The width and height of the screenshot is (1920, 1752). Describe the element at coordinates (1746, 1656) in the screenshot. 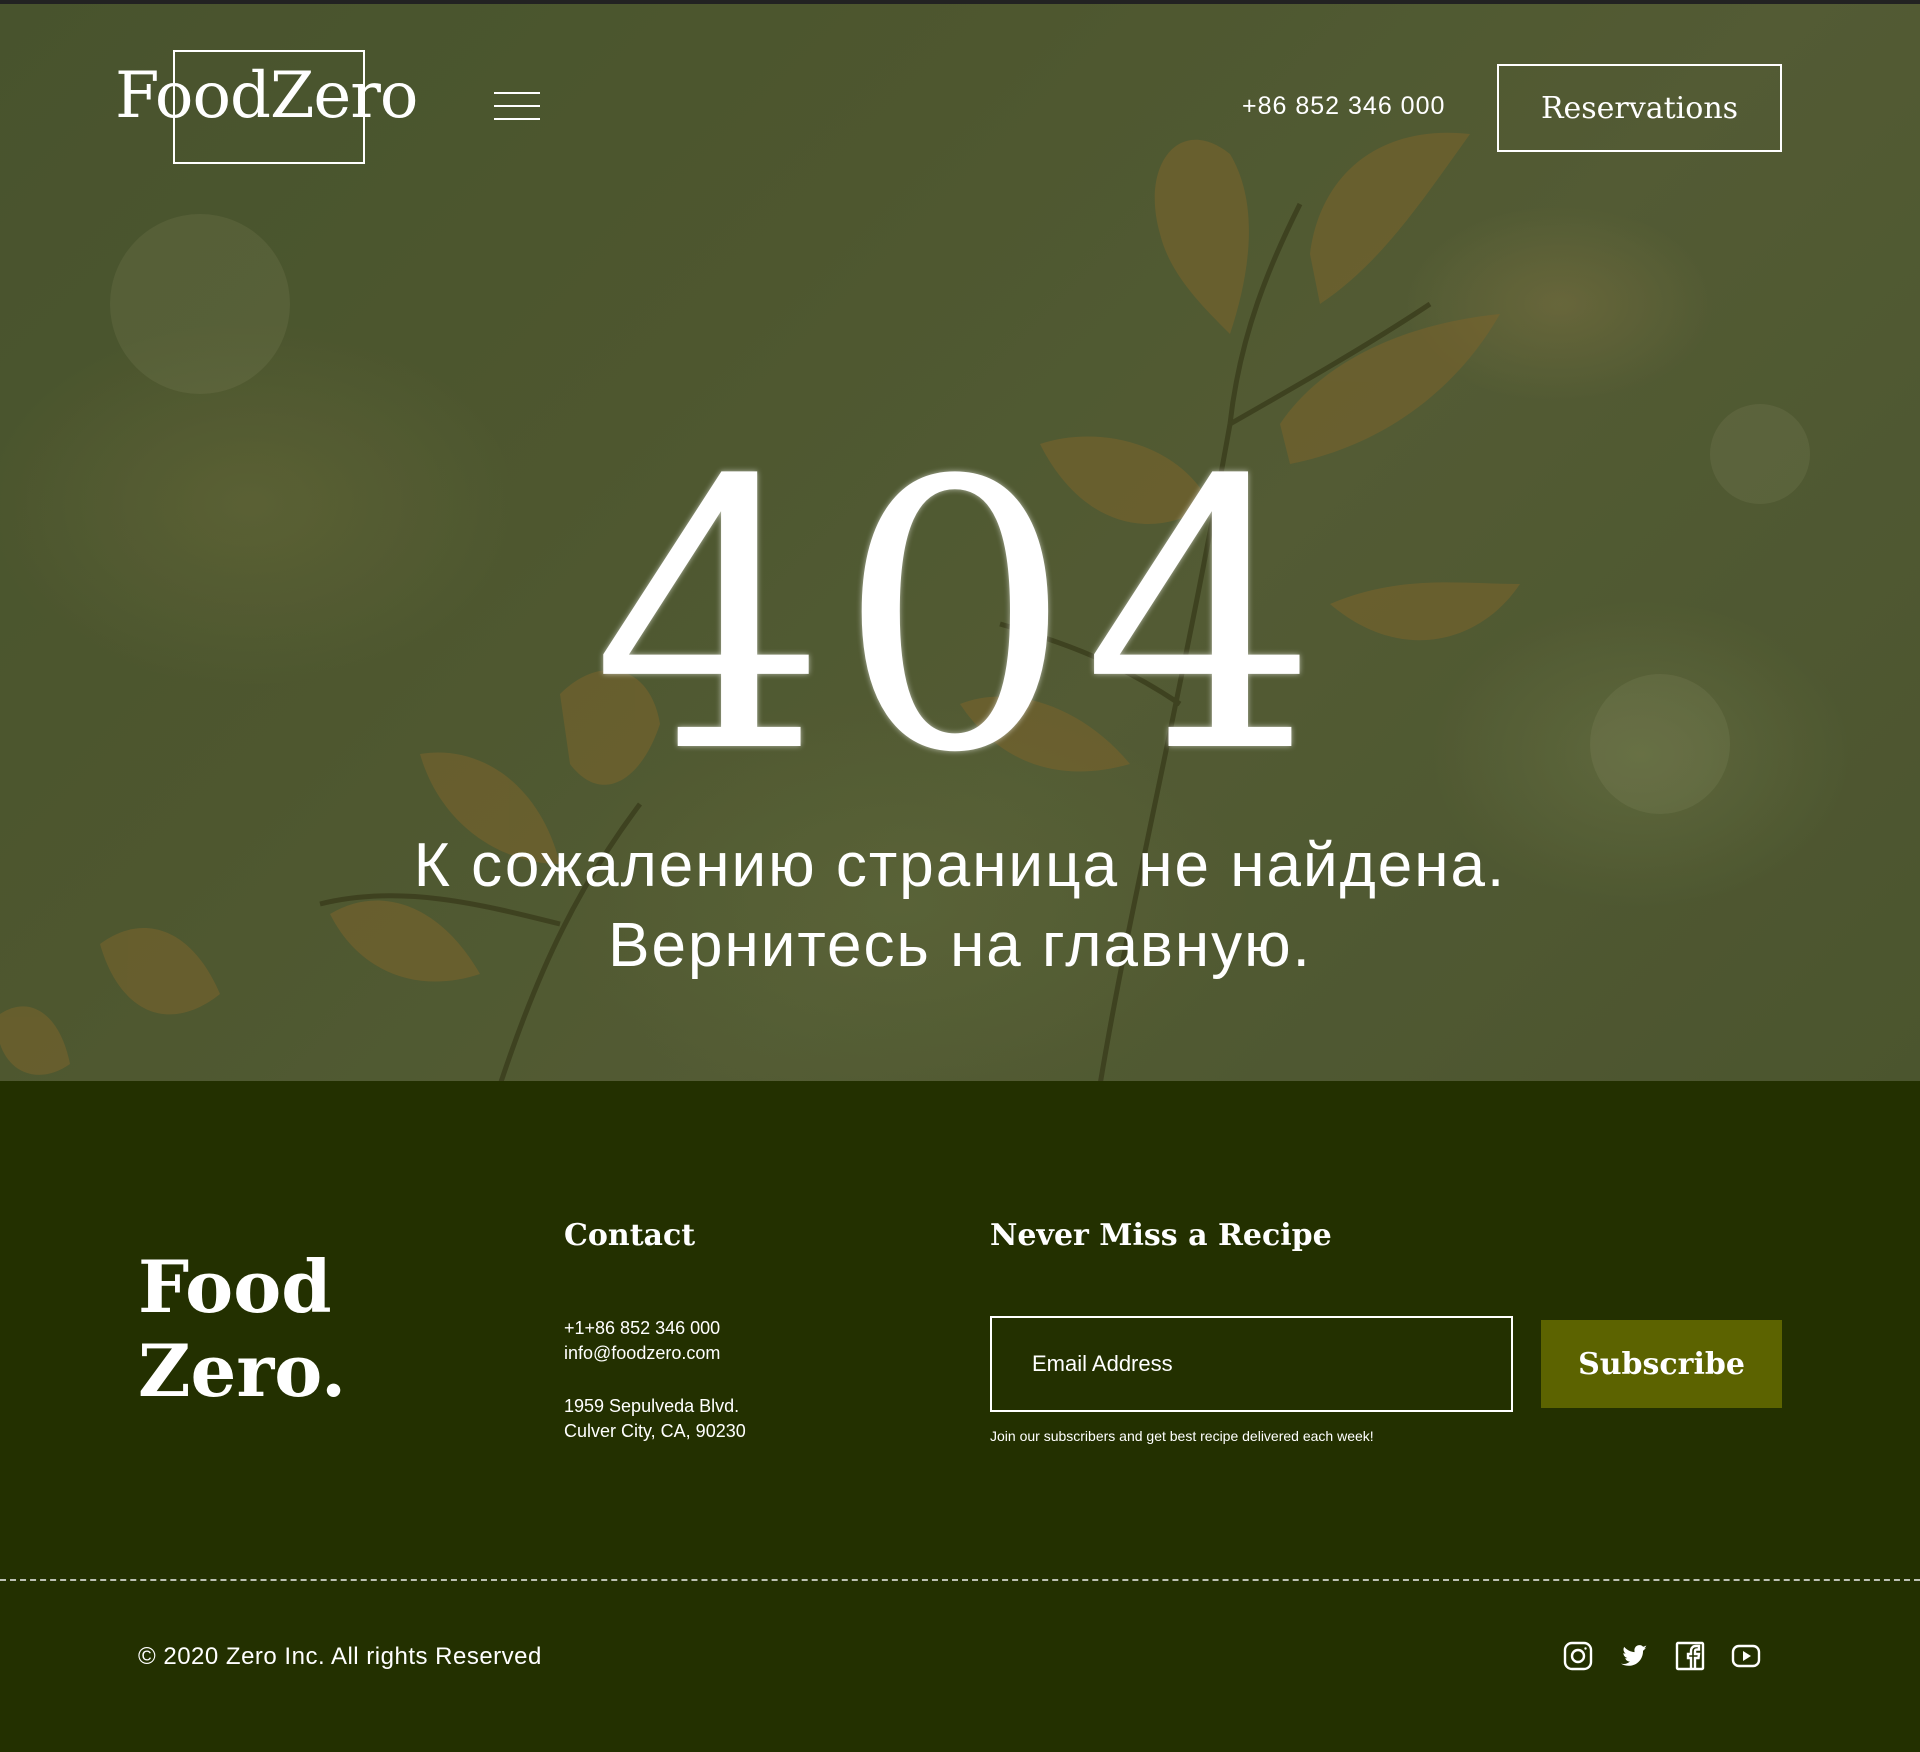

I see `youtube-icon` at that location.